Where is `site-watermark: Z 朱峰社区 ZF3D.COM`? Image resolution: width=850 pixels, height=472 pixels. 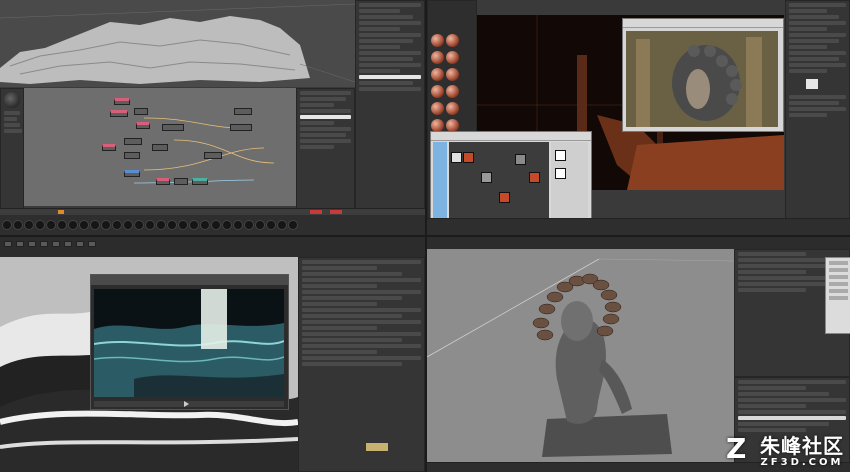
site-watermark: Z 朱峰社区 ZF3D.COM is located at coordinates (785, 449).